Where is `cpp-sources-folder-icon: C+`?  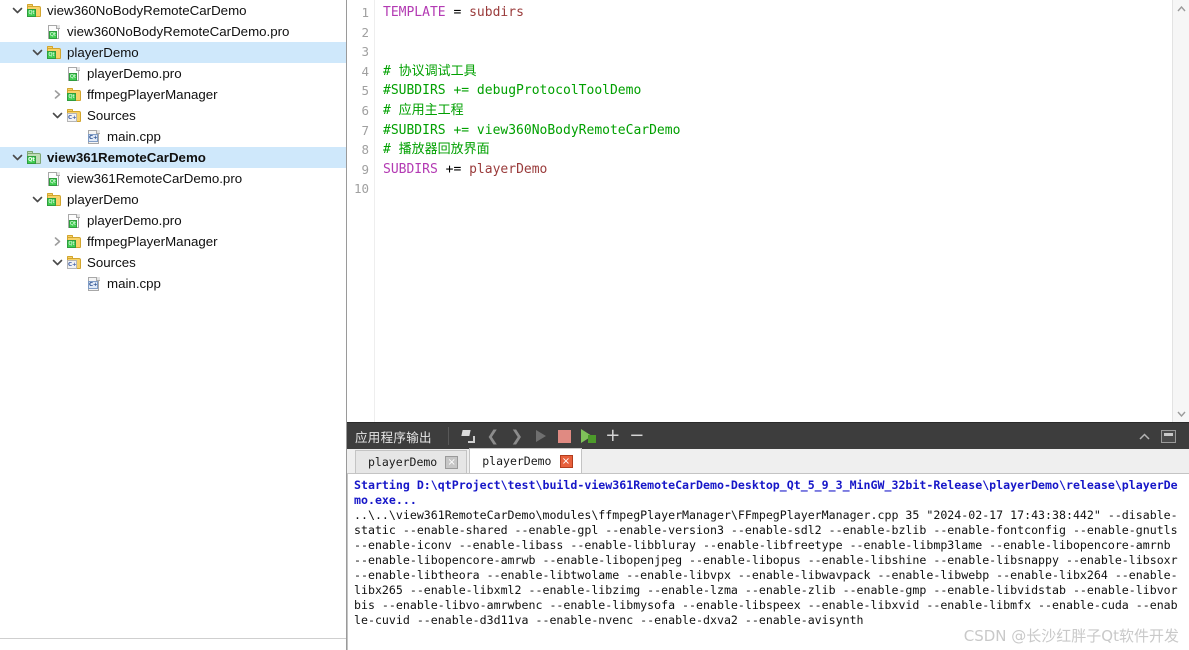 cpp-sources-folder-icon: C+ is located at coordinates (74, 116).